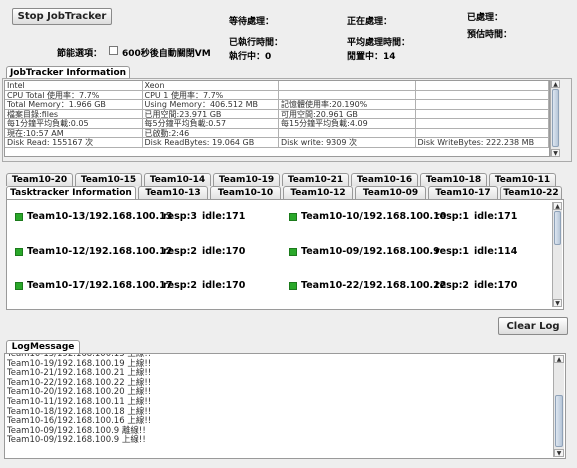 This screenshot has width=577, height=468. What do you see at coordinates (252, 22) in the screenshot?
I see `waiting-label: 等待處理：` at bounding box center [252, 22].